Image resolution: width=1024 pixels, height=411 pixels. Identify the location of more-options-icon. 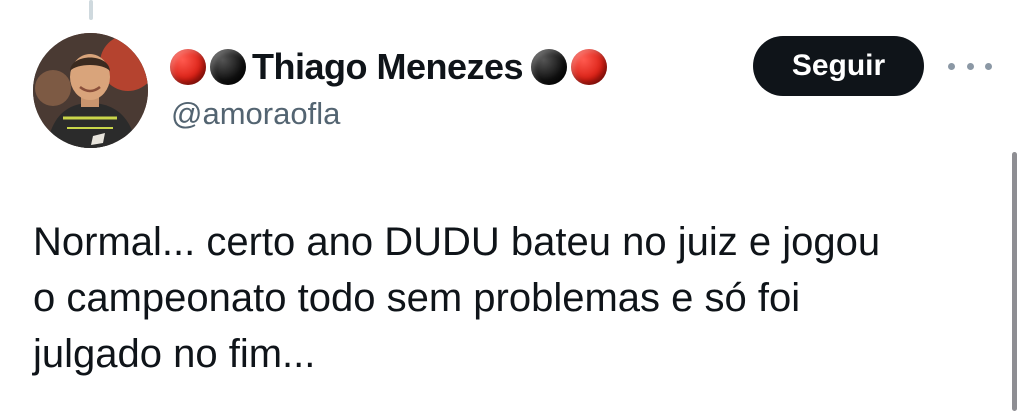
(970, 66).